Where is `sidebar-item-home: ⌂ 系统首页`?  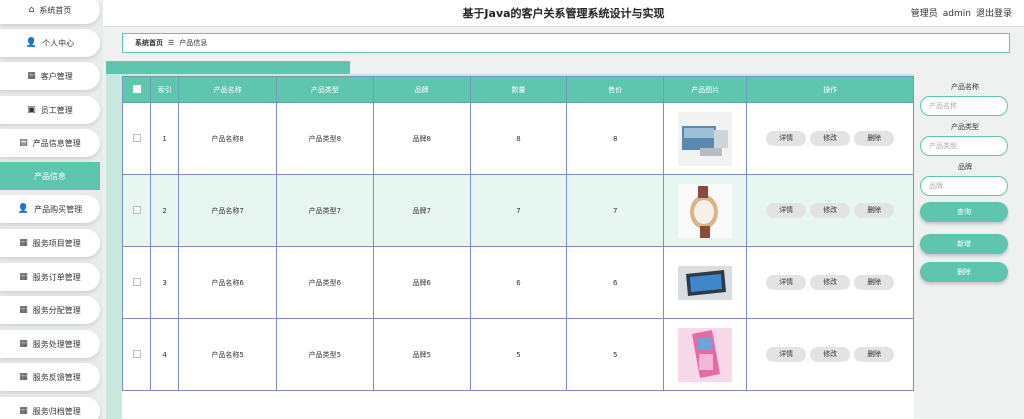 sidebar-item-home: ⌂ 系统首页 is located at coordinates (50, 12).